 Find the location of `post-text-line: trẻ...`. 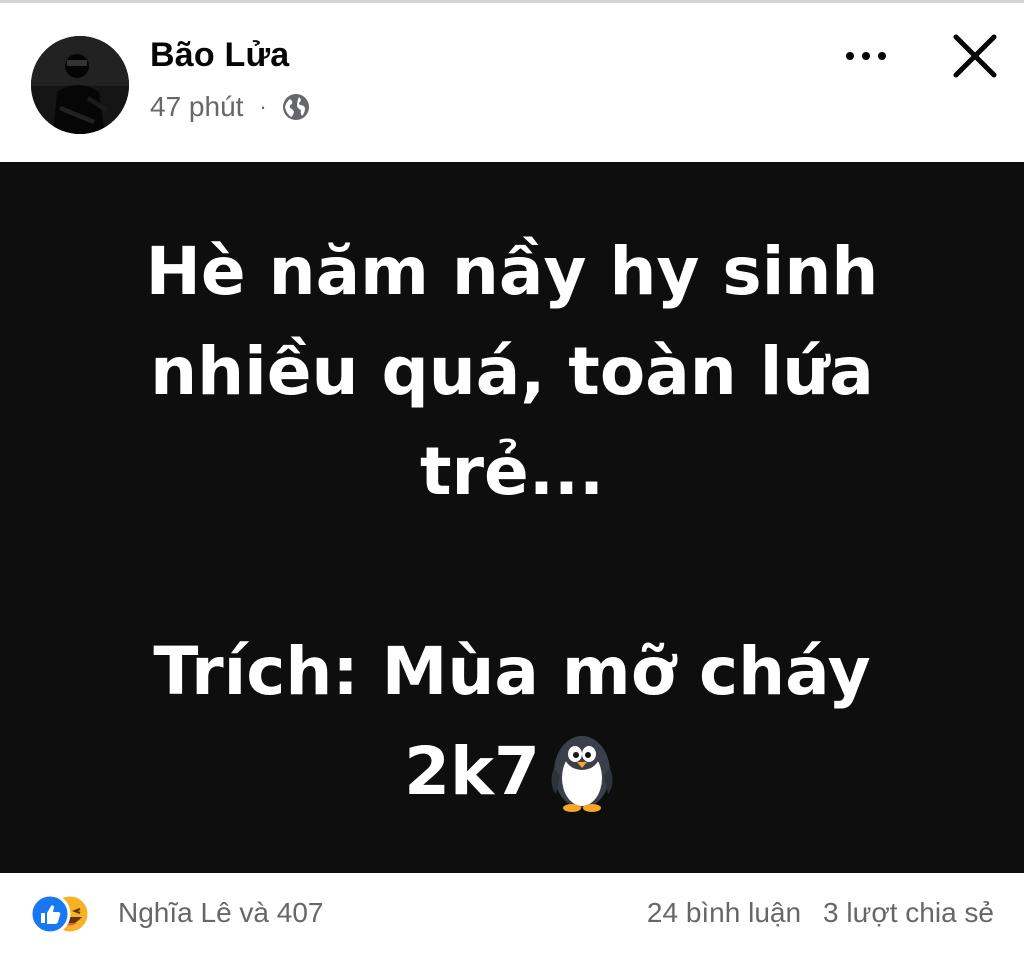

post-text-line: trẻ... is located at coordinates (512, 471).